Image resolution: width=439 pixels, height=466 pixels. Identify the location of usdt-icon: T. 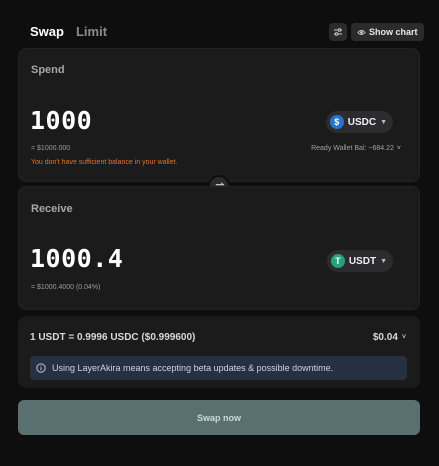
(337, 261).